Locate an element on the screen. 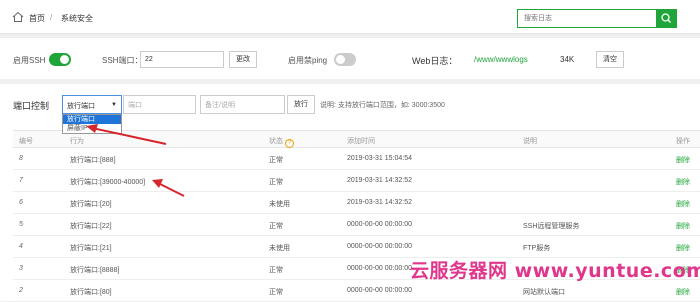 The height and width of the screenshot is (302, 700). ssh-toggle is located at coordinates (60, 59).